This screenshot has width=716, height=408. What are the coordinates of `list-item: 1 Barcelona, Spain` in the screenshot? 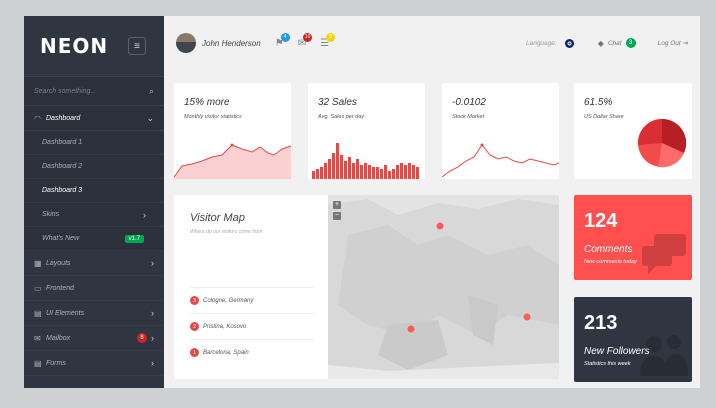 It's located at (252, 352).